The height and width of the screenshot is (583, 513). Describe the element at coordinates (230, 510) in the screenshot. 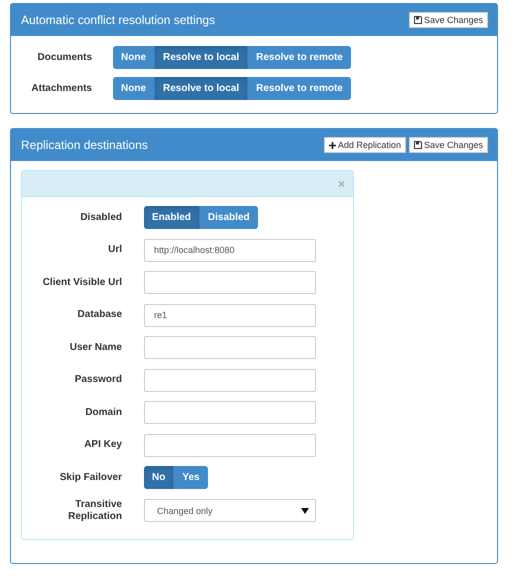

I see `dropdown: Changed only` at that location.